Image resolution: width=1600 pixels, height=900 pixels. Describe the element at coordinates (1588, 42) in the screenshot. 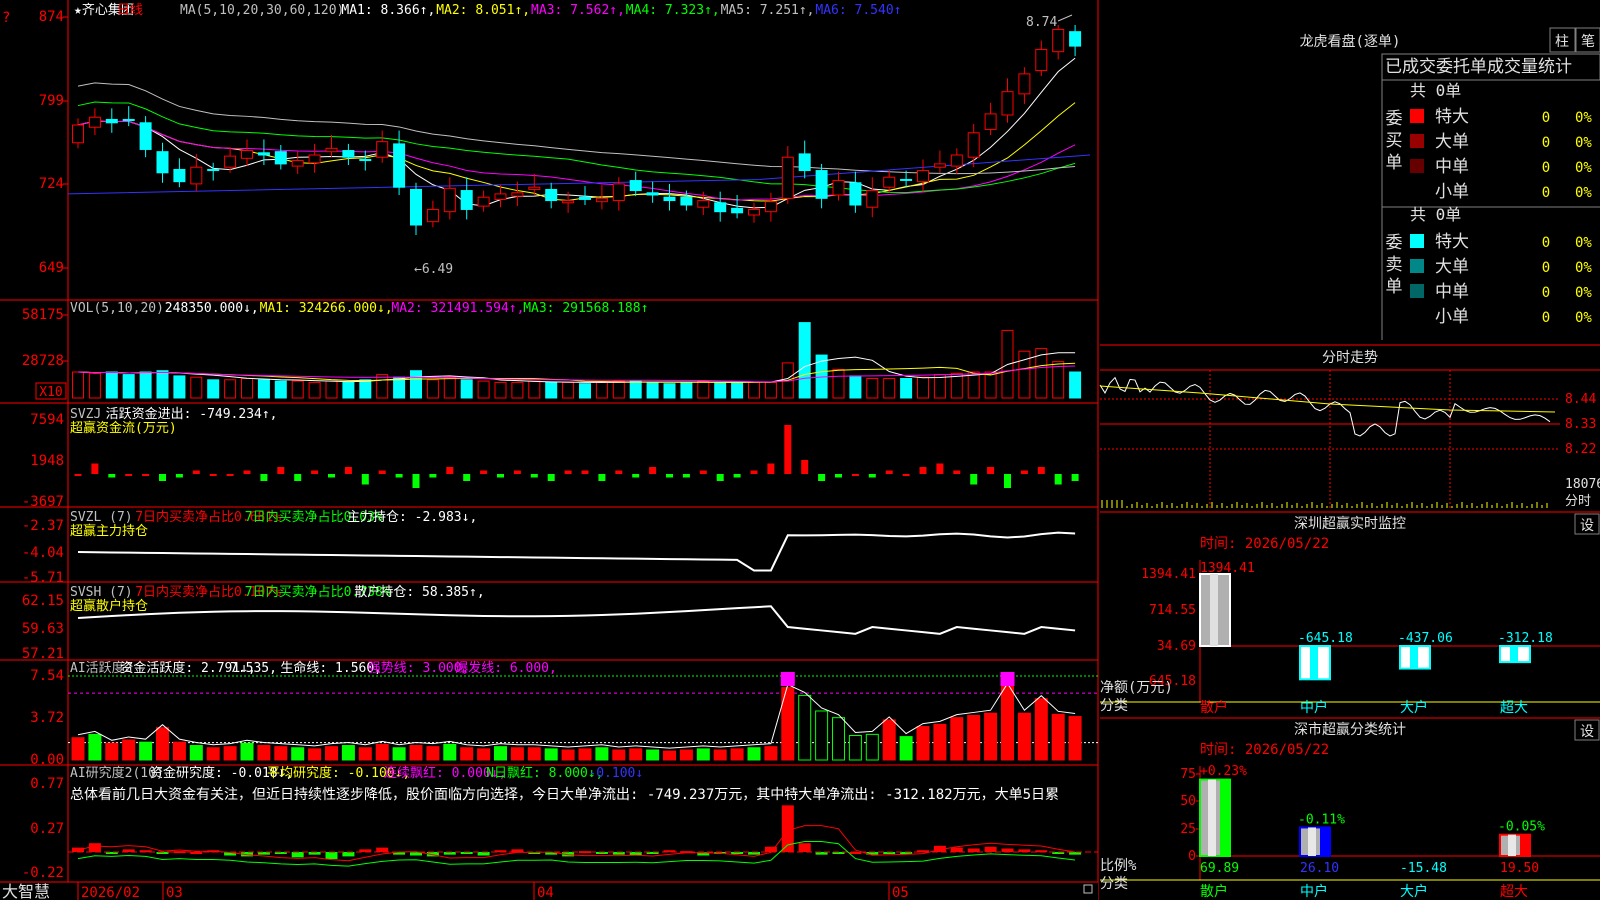

I see `btn-bi-label: 笔` at that location.